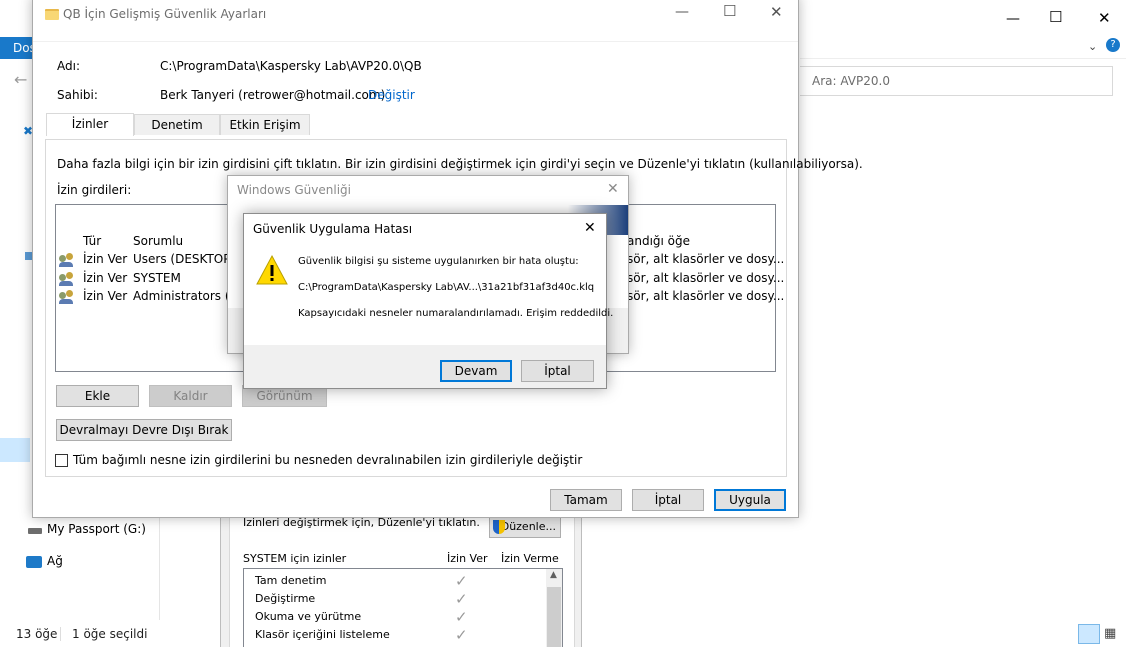 The image size is (1126, 647). What do you see at coordinates (77, 95) in the screenshot?
I see `owner-label: Sahibi:` at bounding box center [77, 95].